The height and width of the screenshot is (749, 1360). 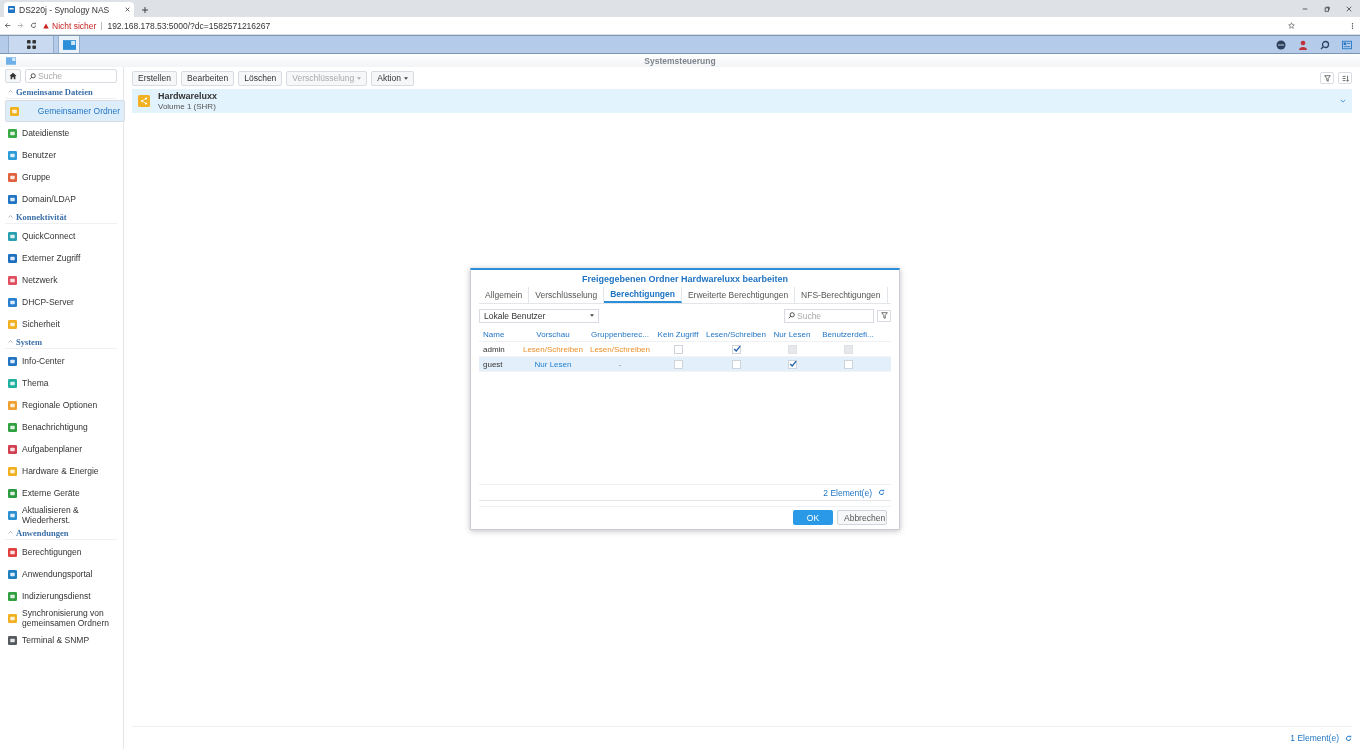 I want to click on user-icon, so click(x=1303, y=44).